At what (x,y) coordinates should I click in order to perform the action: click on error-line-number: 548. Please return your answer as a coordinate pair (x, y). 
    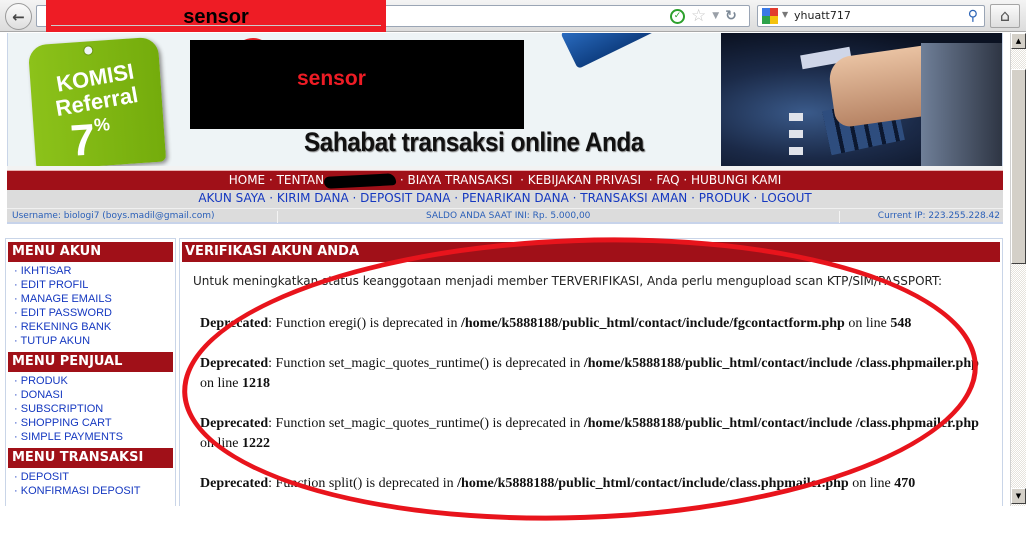
    Looking at the image, I should click on (901, 323).